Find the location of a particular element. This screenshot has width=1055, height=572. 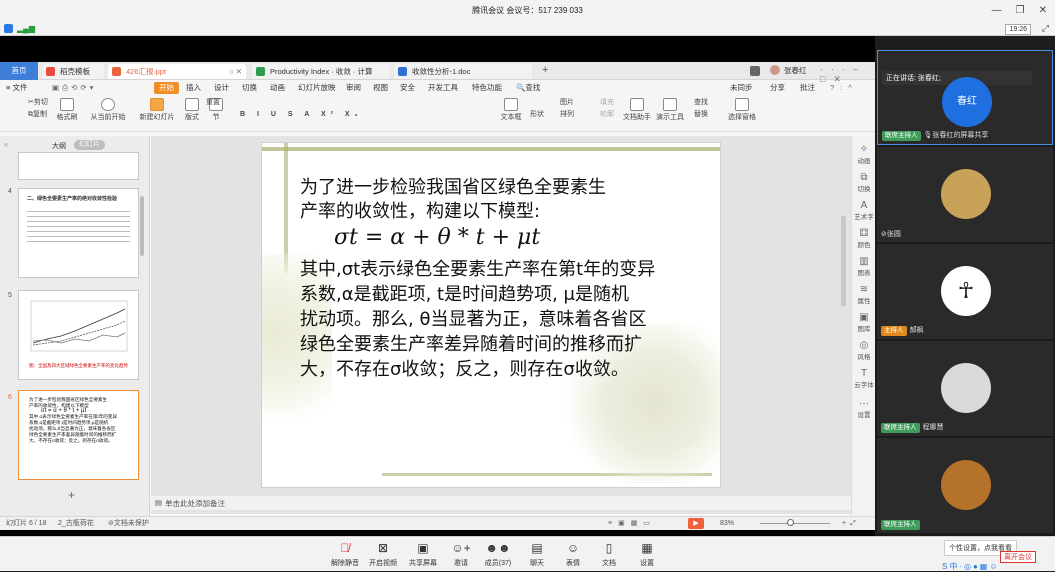

picture-button: 图片 is located at coordinates (567, 102).